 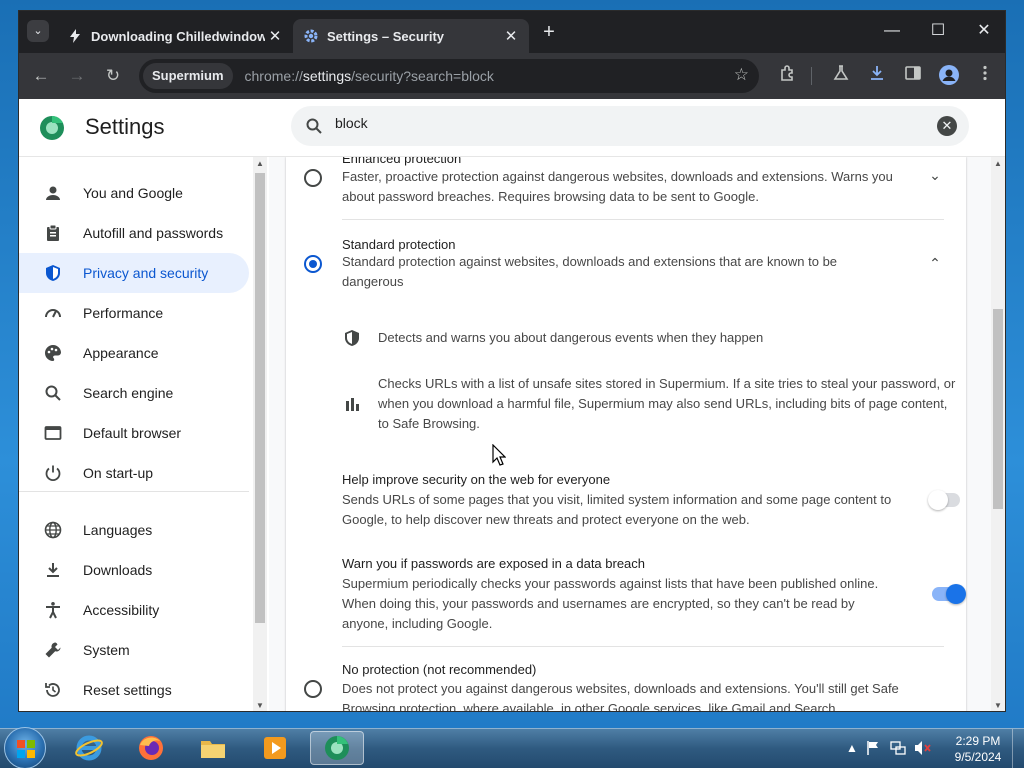 I want to click on url-text: chrome://settings/security?search=block, so click(x=369, y=76).